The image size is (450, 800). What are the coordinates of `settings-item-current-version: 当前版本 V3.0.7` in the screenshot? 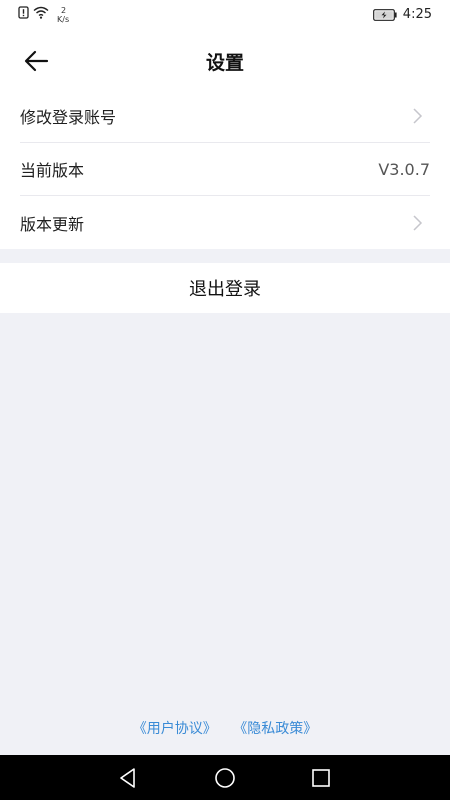 It's located at (225, 169).